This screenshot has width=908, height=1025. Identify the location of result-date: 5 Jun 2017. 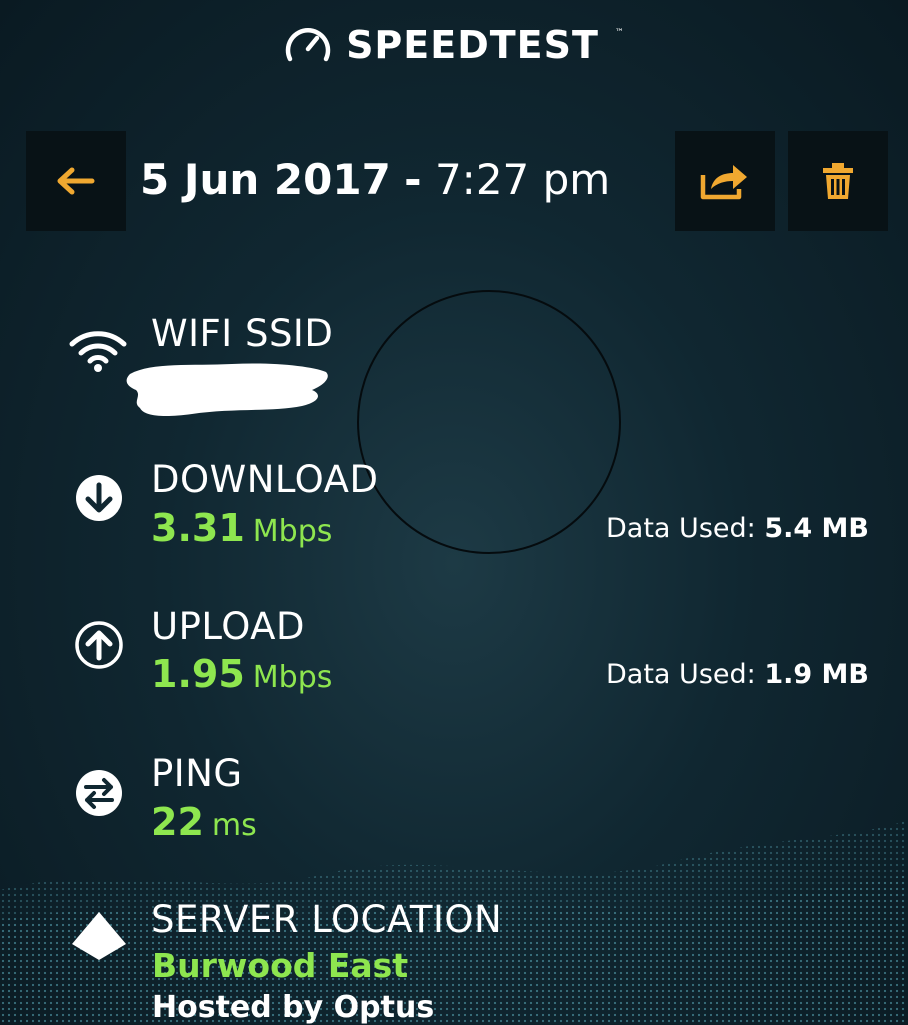
(265, 179).